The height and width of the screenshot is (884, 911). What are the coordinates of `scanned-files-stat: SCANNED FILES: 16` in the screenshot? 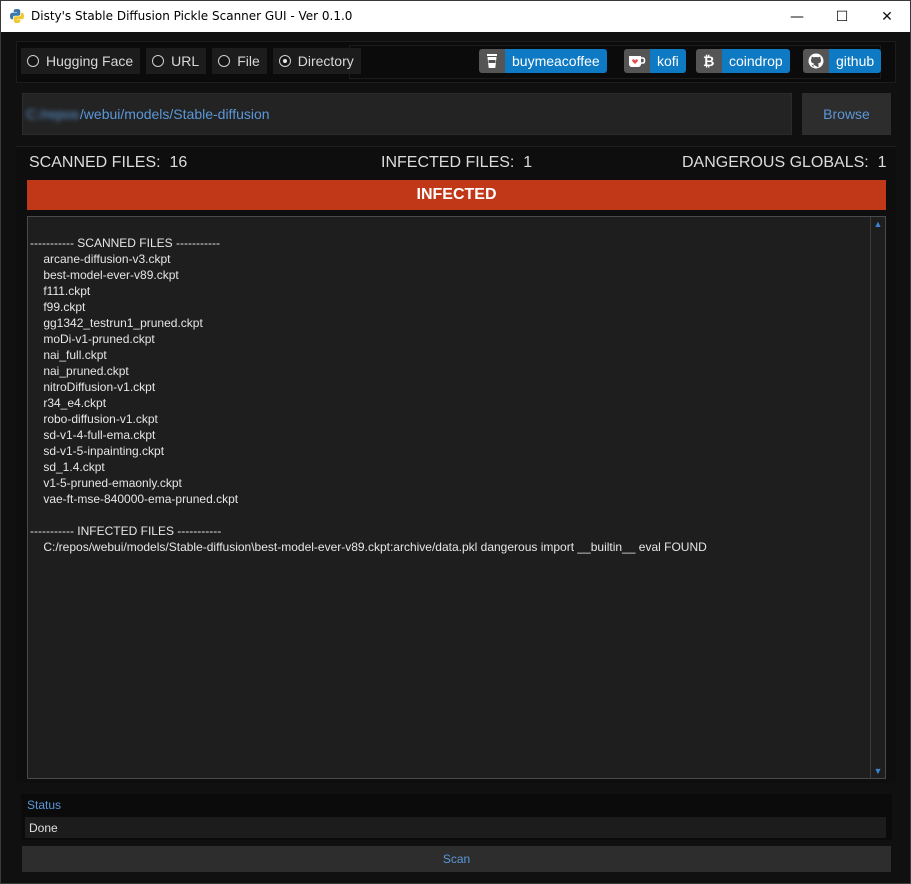 It's located at (108, 163).